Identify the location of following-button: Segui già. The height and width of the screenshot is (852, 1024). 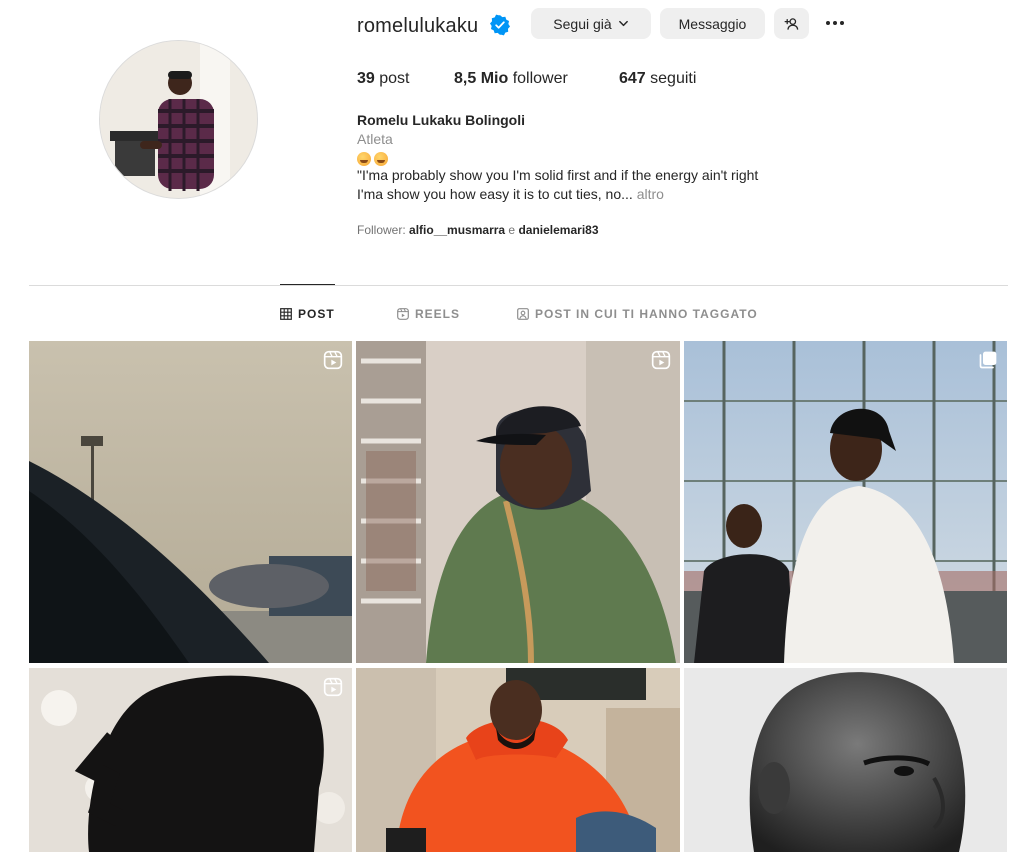
(591, 23).